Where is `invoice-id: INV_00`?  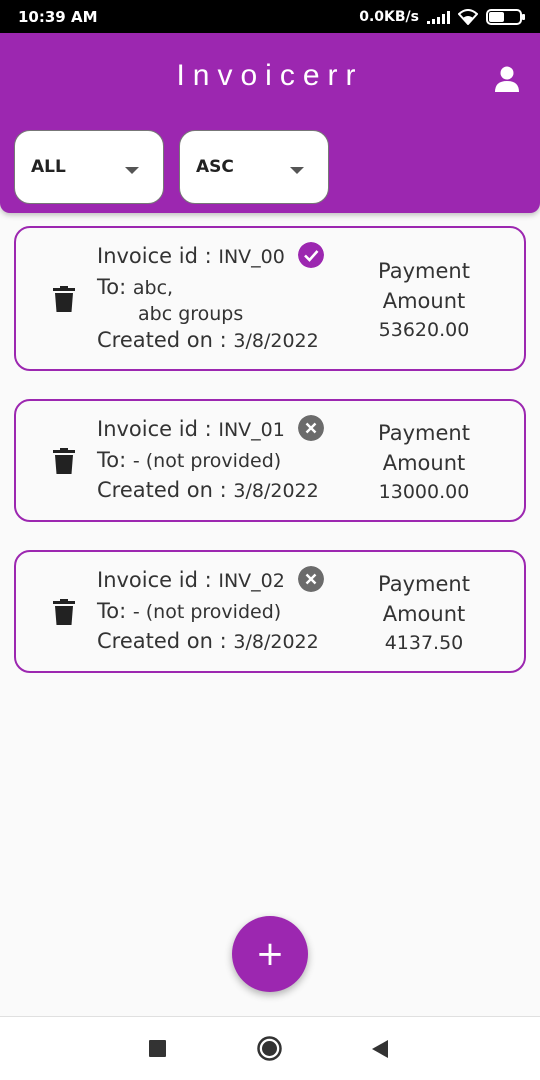
invoice-id: INV_00 is located at coordinates (251, 257).